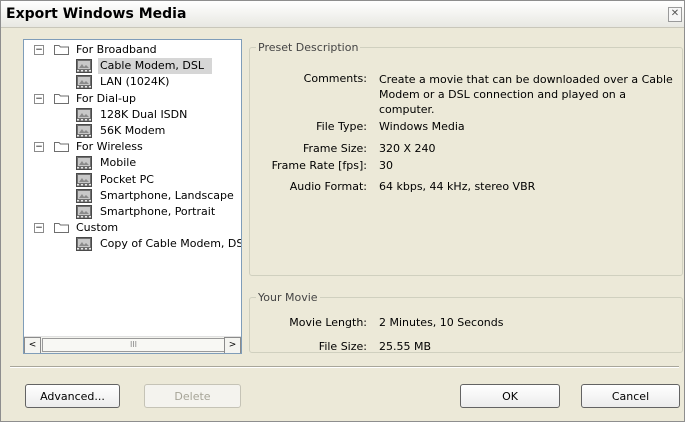 Image resolution: width=685 pixels, height=422 pixels. I want to click on comments-label: Comments:, so click(335, 78).